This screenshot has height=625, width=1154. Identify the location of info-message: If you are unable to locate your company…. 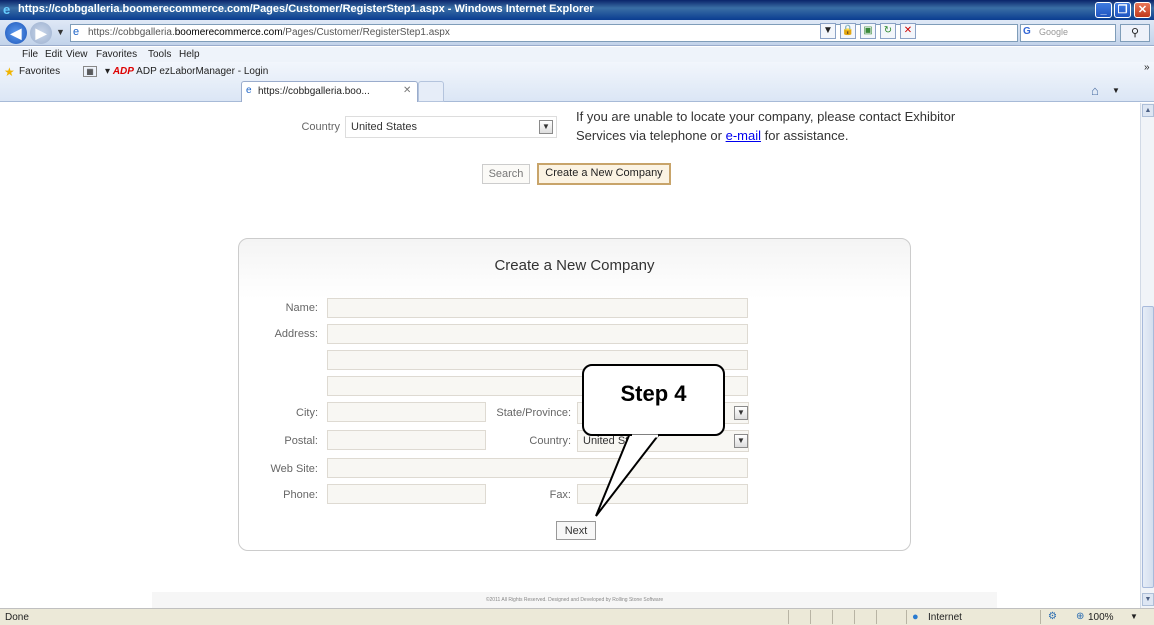
(766, 126).